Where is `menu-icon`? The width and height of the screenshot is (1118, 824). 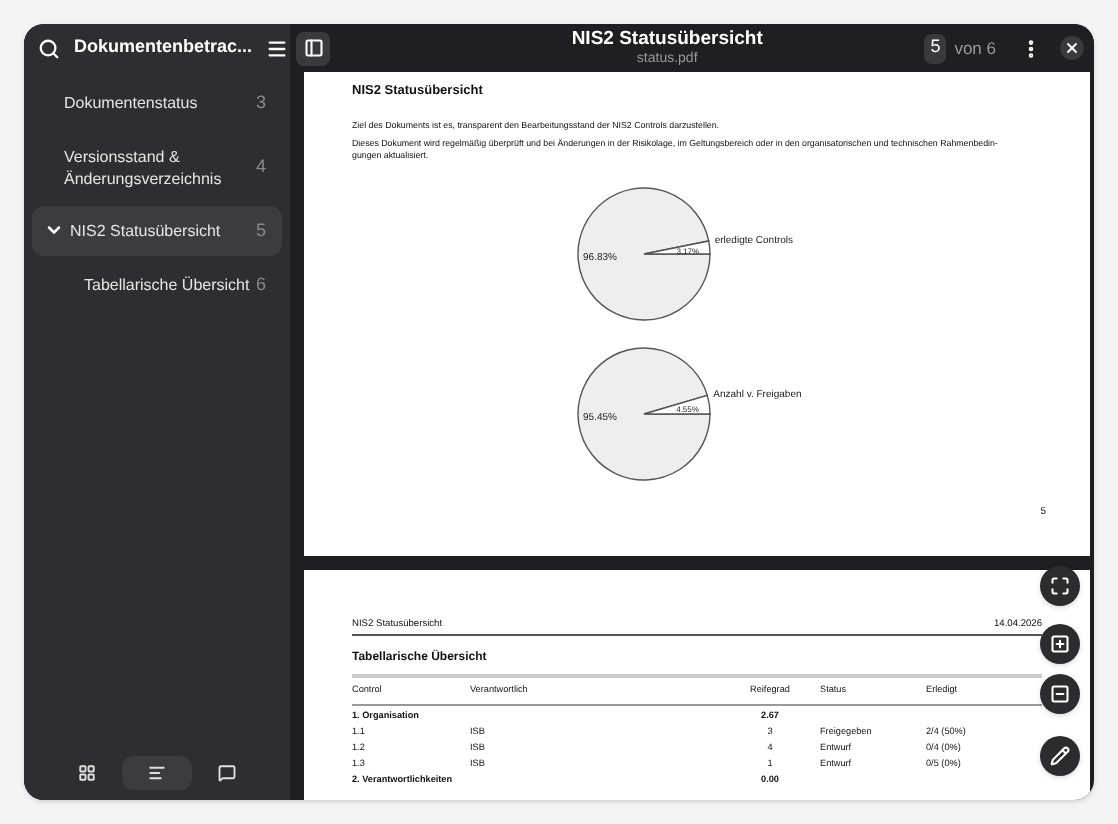 menu-icon is located at coordinates (277, 48).